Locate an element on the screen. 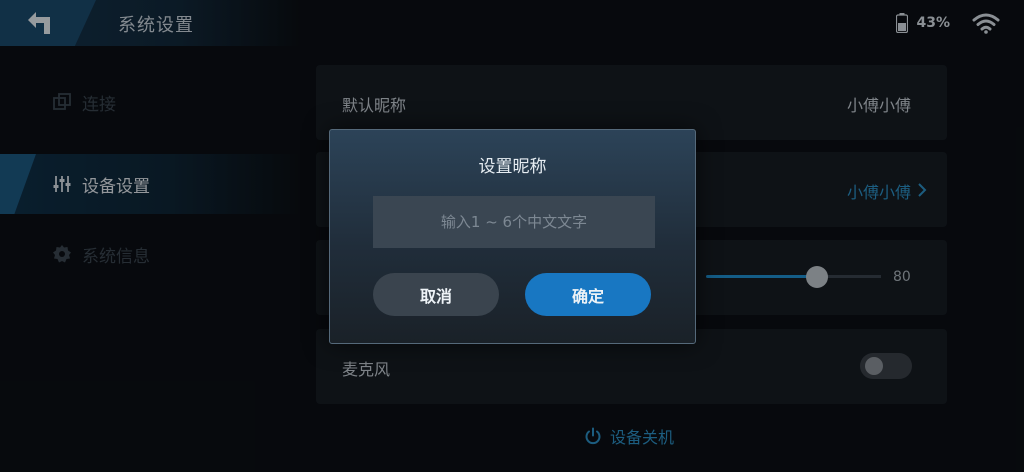 The width and height of the screenshot is (1024, 472). confirm-button: 确定 is located at coordinates (588, 294).